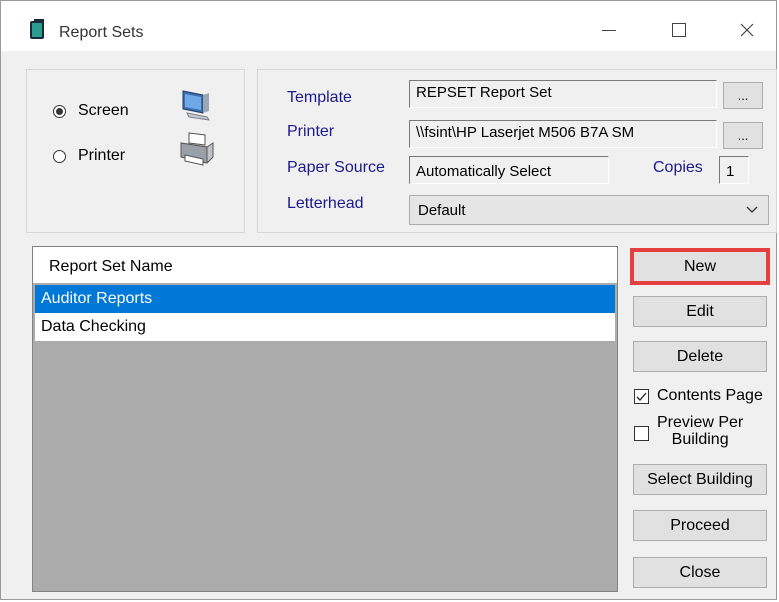  I want to click on contents-page-checkbox-box, so click(641, 396).